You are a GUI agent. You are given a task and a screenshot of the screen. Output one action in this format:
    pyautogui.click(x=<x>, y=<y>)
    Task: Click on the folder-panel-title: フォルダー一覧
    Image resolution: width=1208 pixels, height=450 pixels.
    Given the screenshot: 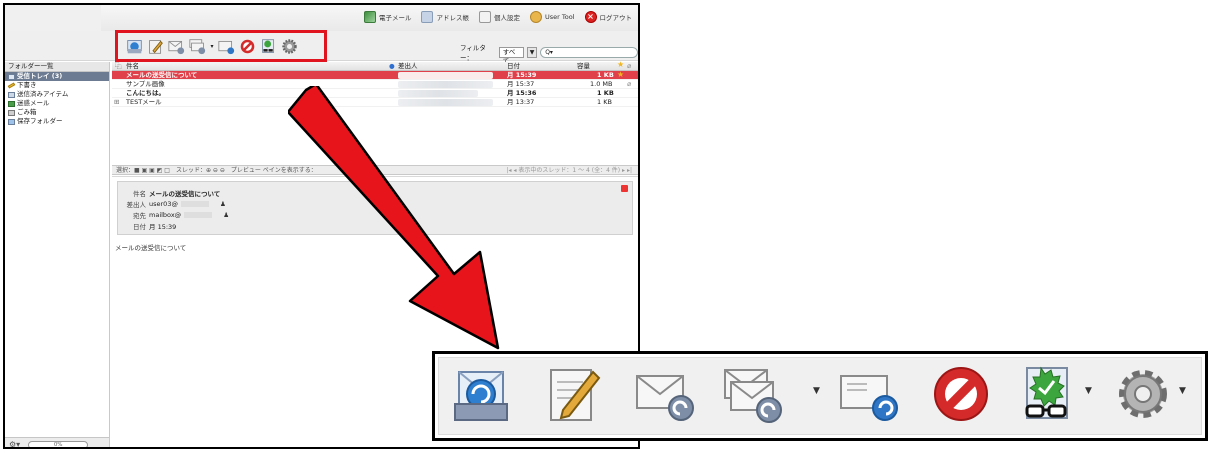 What is the action you would take?
    pyautogui.click(x=57, y=67)
    